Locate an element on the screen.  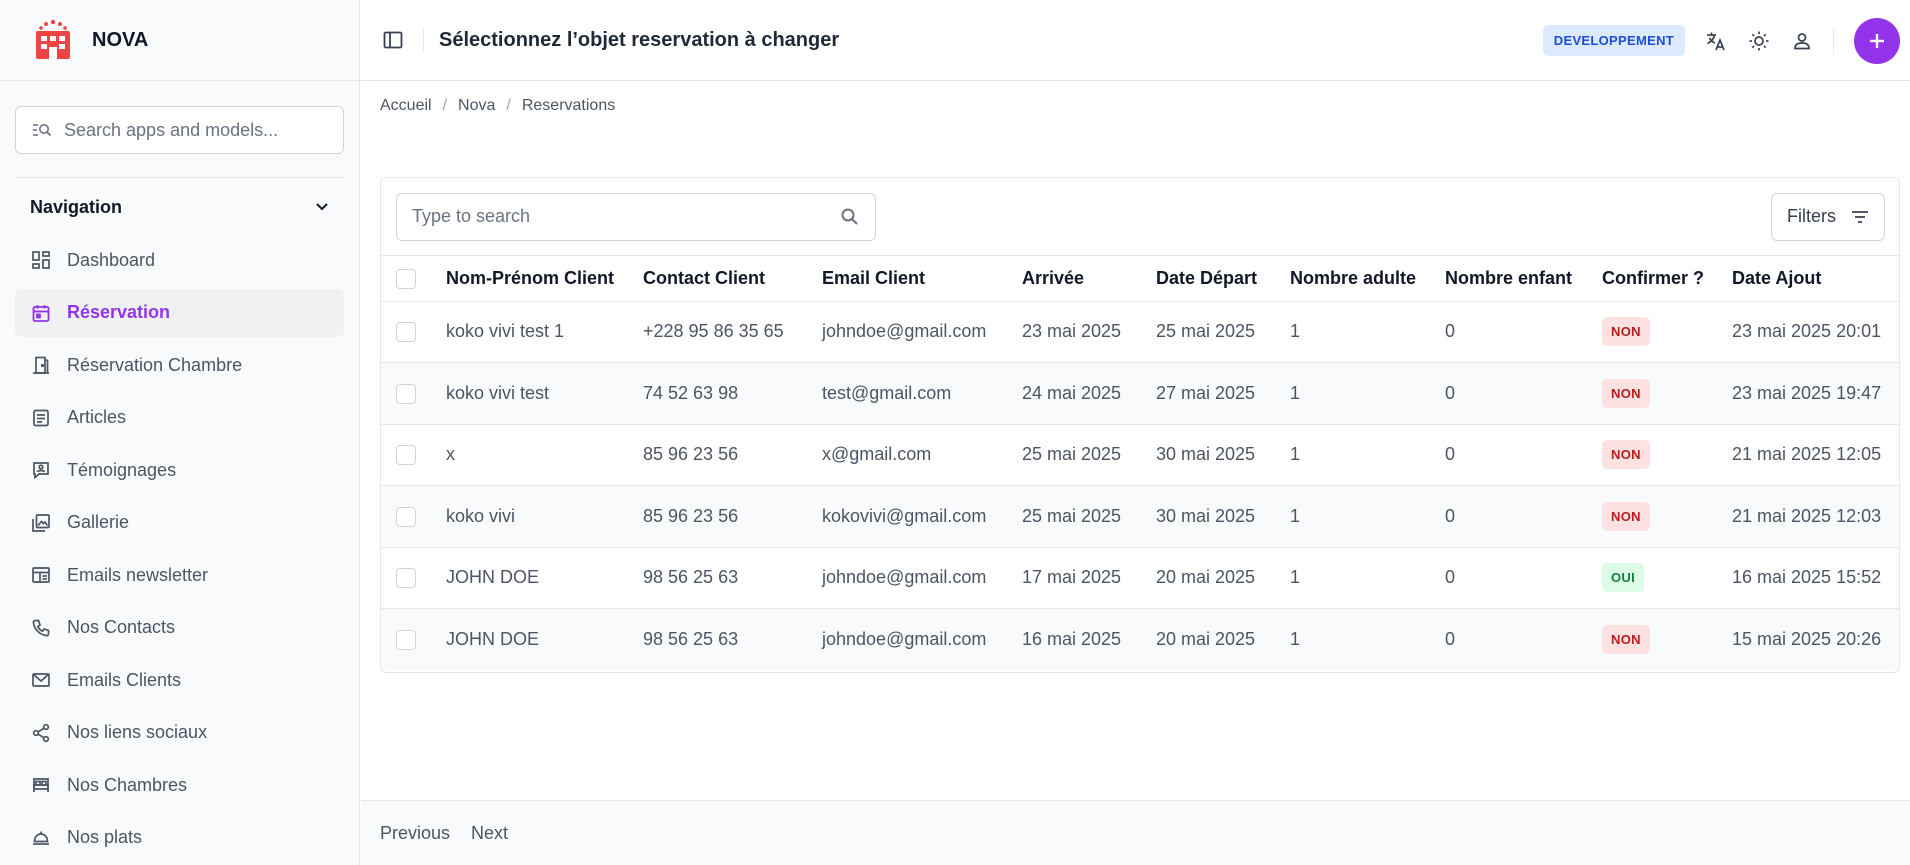
column-header-name: Nom-Prénom Client is located at coordinates (544, 279).